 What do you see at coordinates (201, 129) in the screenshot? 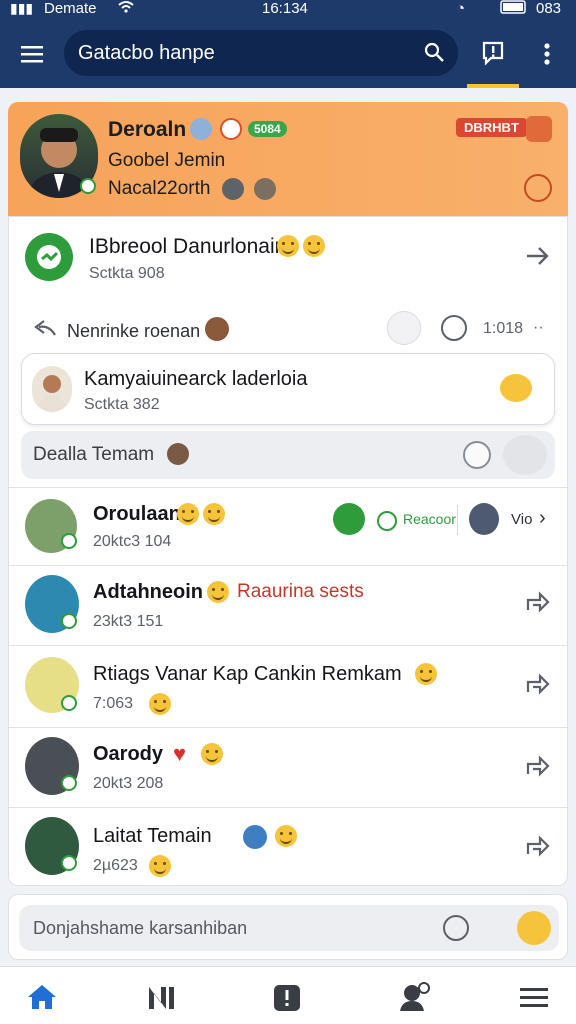
I see `verified-icon` at bounding box center [201, 129].